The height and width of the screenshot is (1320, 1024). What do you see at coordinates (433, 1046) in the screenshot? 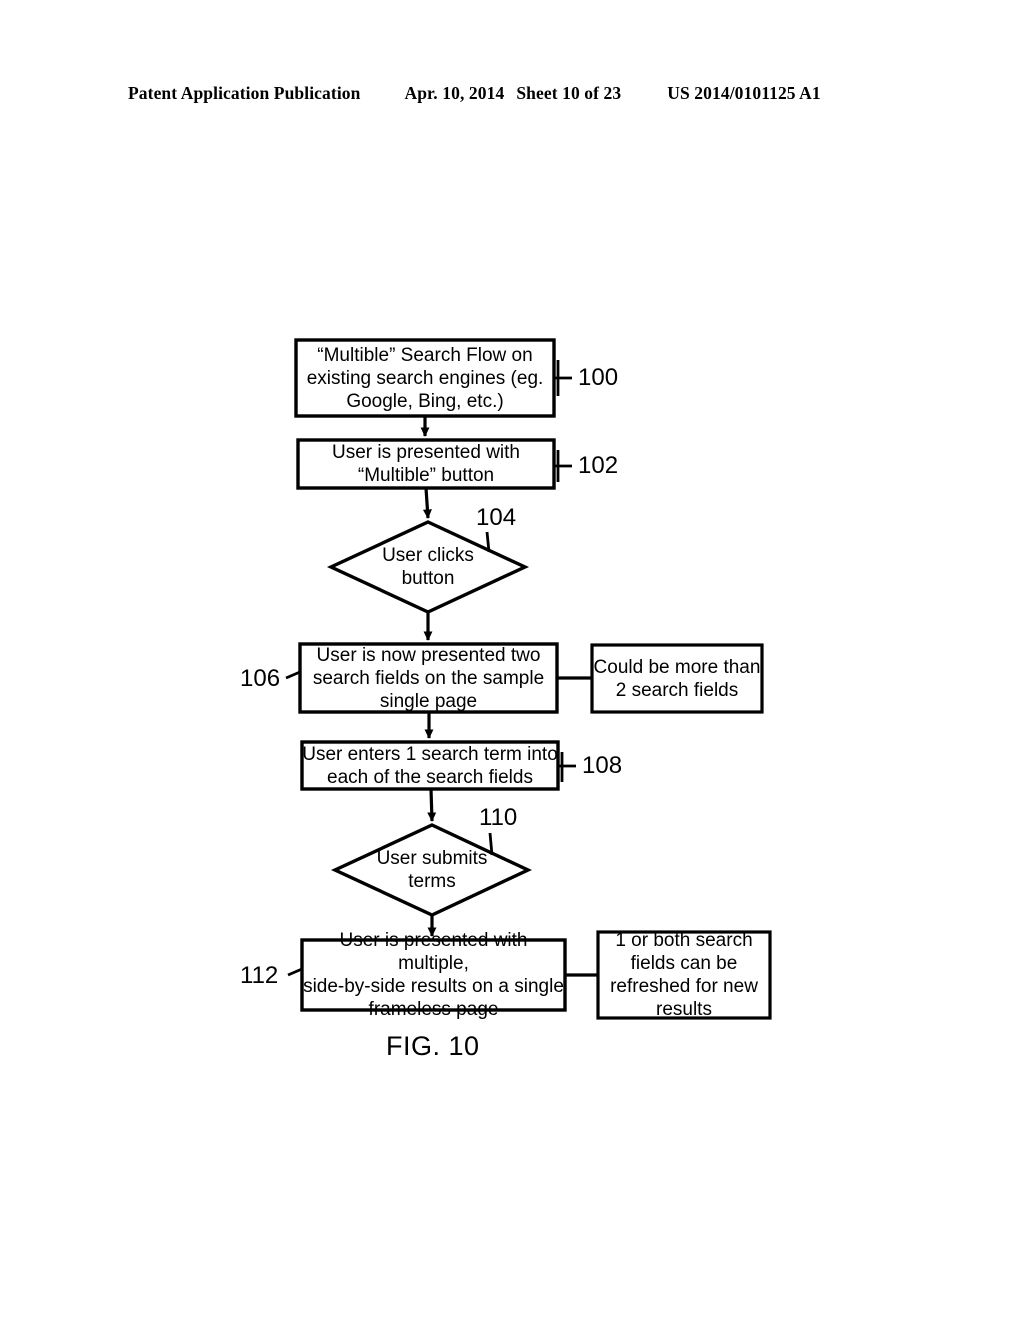
I see `figure-caption: FIG. 10` at bounding box center [433, 1046].